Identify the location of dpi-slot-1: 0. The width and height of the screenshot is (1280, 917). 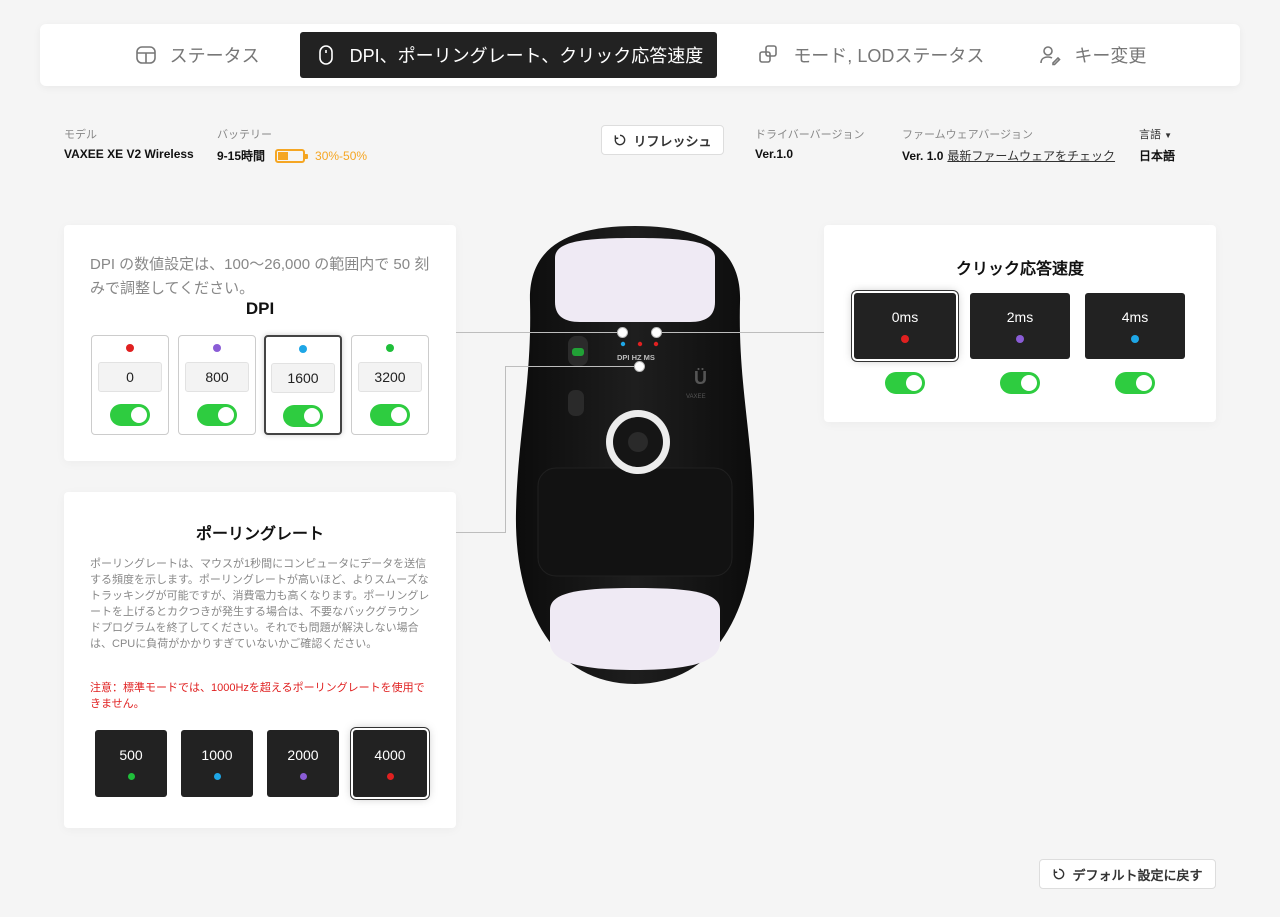
(130, 385).